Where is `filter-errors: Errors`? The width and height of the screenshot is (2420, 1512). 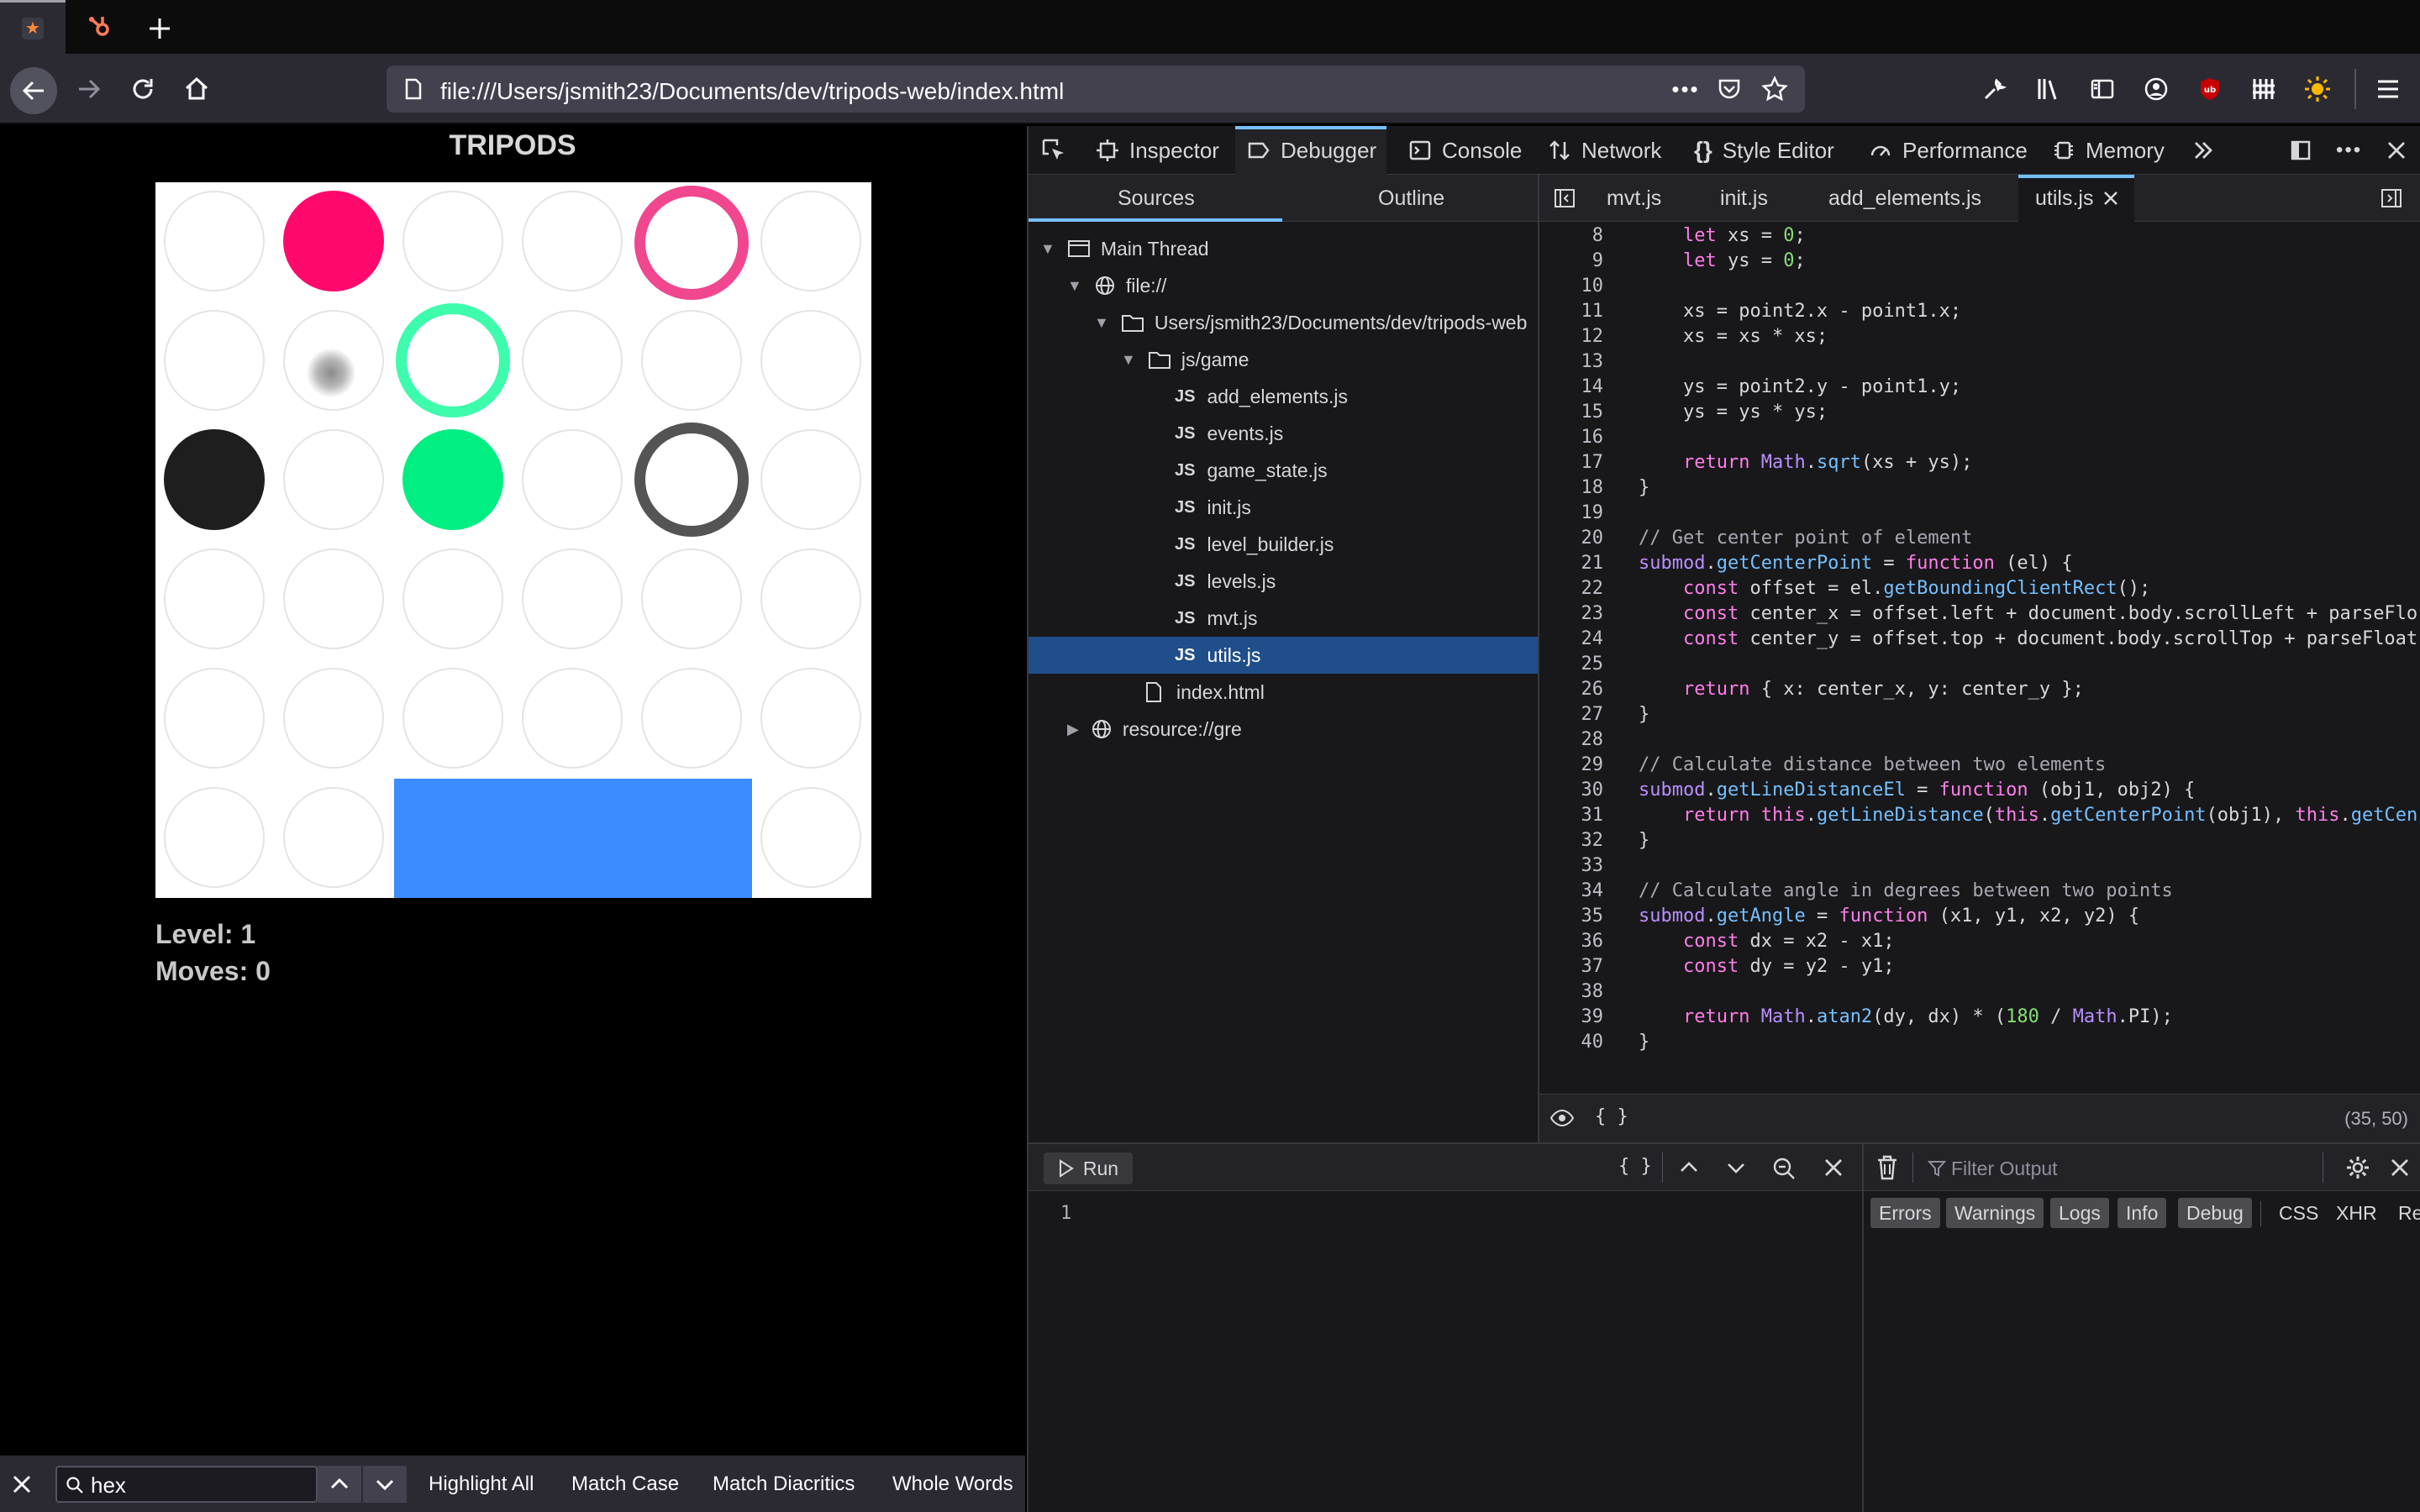 filter-errors: Errors is located at coordinates (1905, 1213).